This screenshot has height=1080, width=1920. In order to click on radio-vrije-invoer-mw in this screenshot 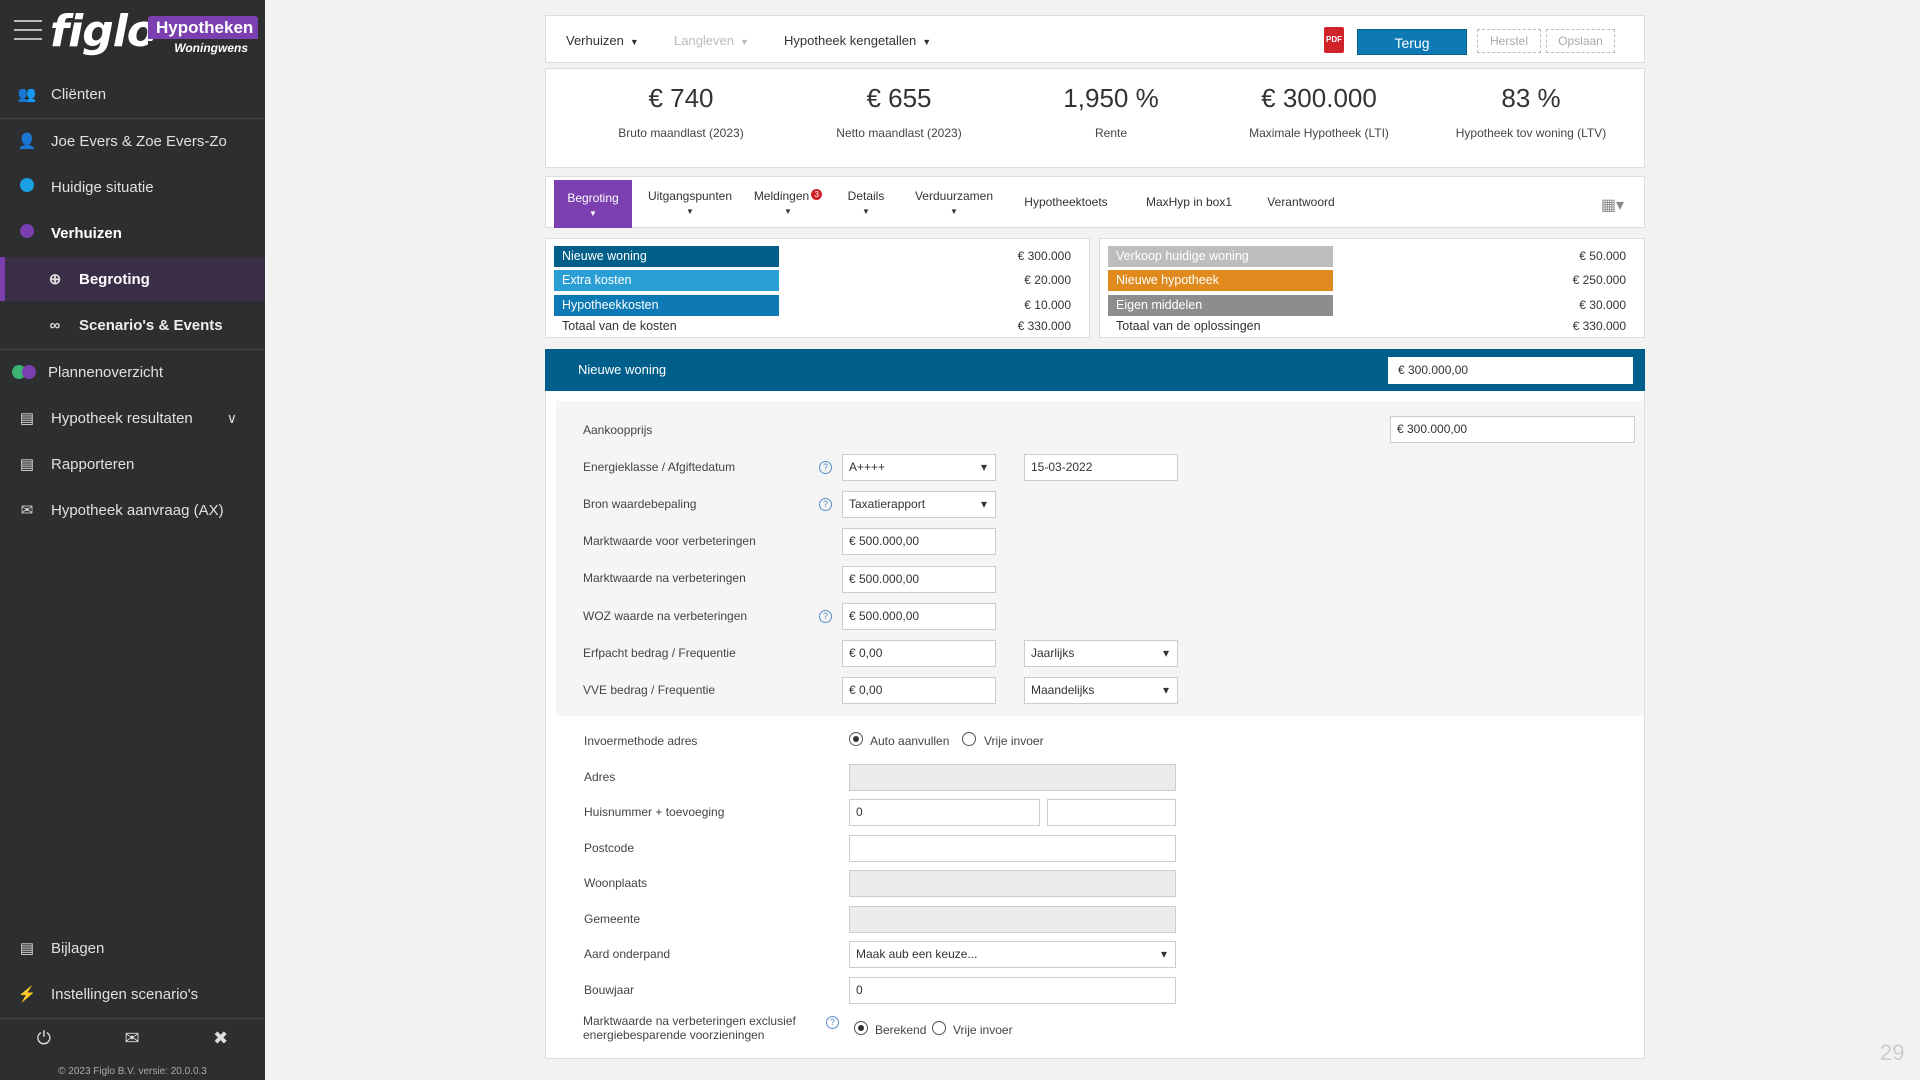, I will do `click(939, 1028)`.